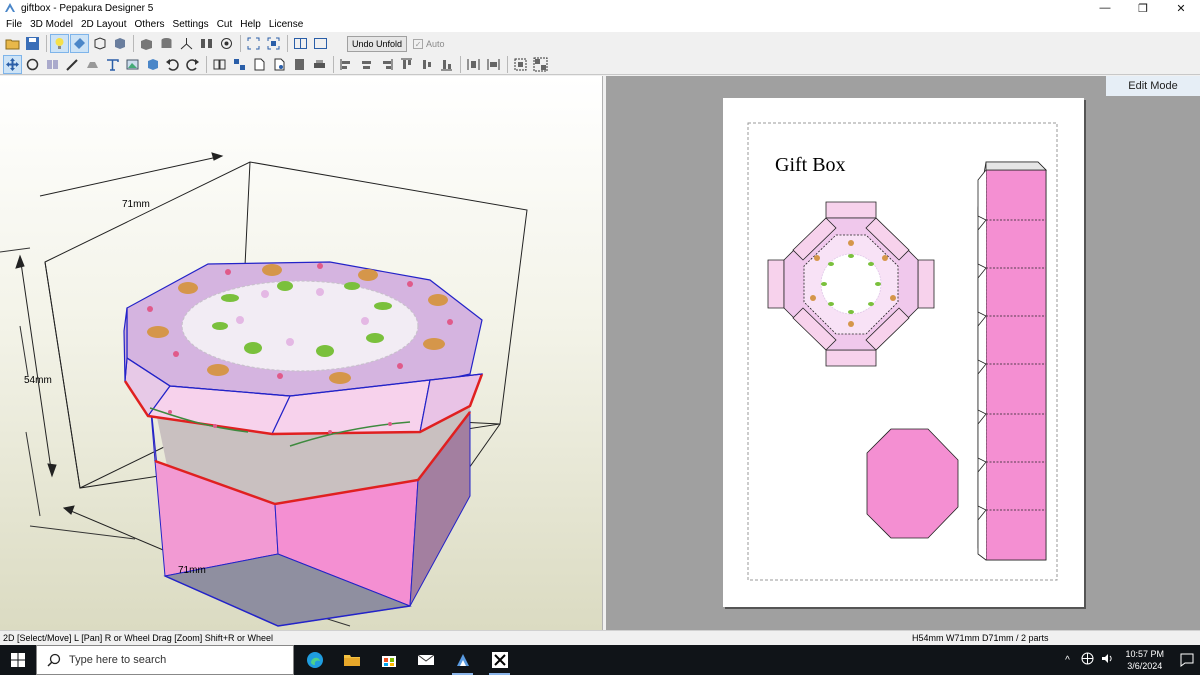 Image resolution: width=1200 pixels, height=675 pixels. What do you see at coordinates (1105, 8) in the screenshot?
I see `minimize-button: —` at bounding box center [1105, 8].